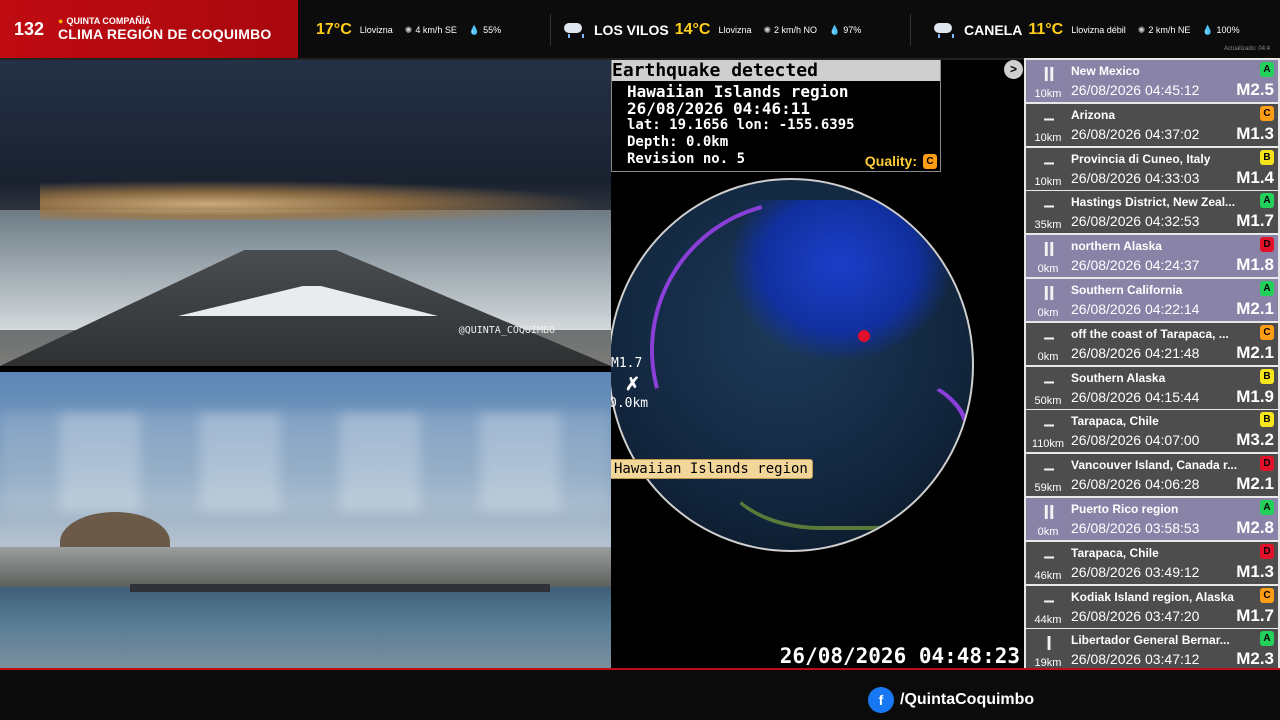 The width and height of the screenshot is (1280, 720). What do you see at coordinates (1125, 509) in the screenshot?
I see `quake-place: Puerto Rico region` at bounding box center [1125, 509].